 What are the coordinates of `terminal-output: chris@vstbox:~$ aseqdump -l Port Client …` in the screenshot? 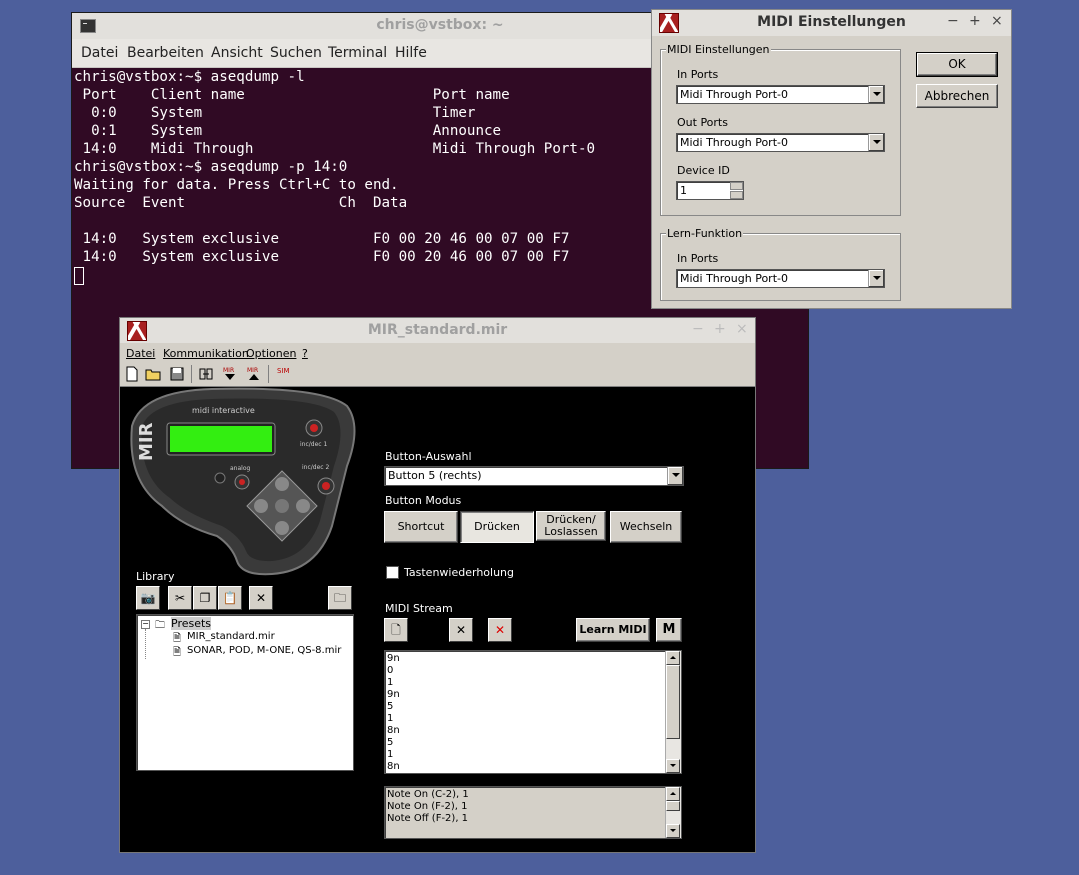 It's located at (334, 167).